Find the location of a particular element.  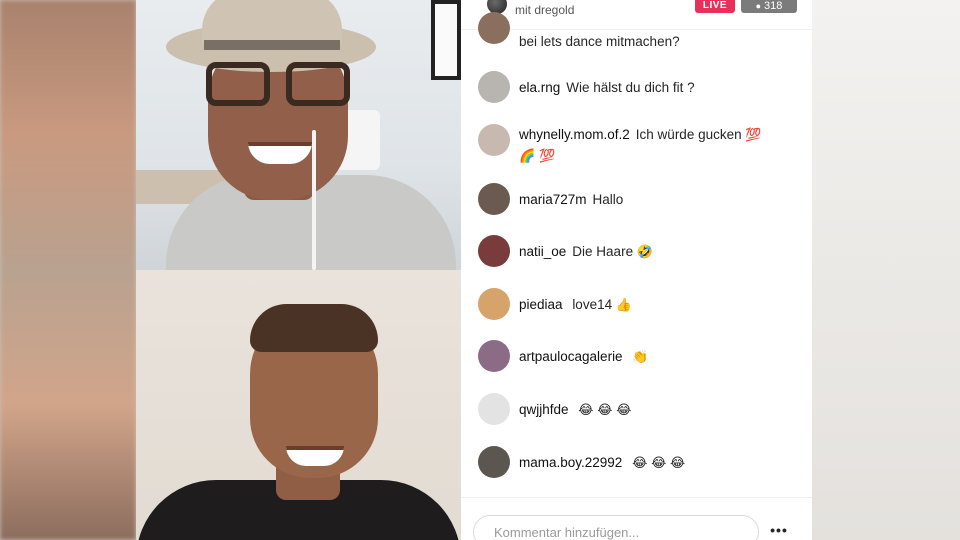

comment-username: mama.boy.22992 is located at coordinates (570, 462).